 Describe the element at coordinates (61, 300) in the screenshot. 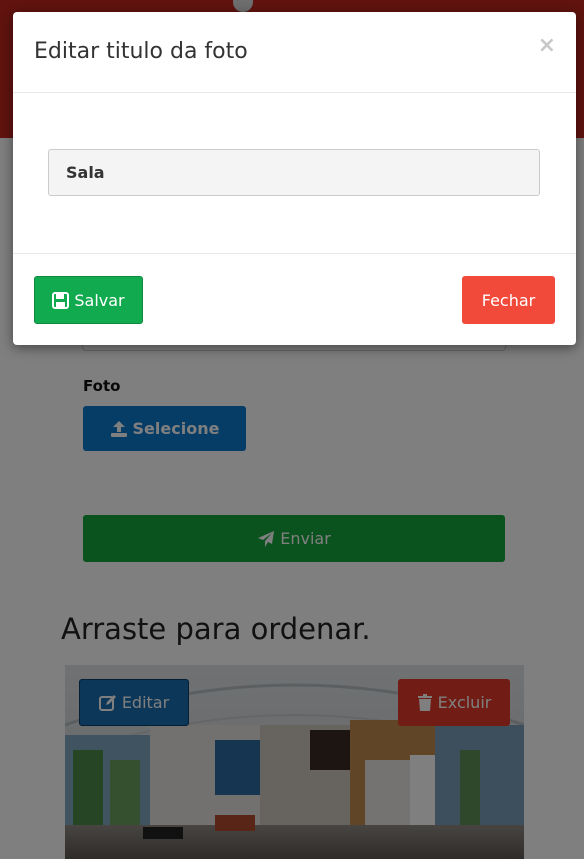

I see `floppy-disk-icon` at that location.